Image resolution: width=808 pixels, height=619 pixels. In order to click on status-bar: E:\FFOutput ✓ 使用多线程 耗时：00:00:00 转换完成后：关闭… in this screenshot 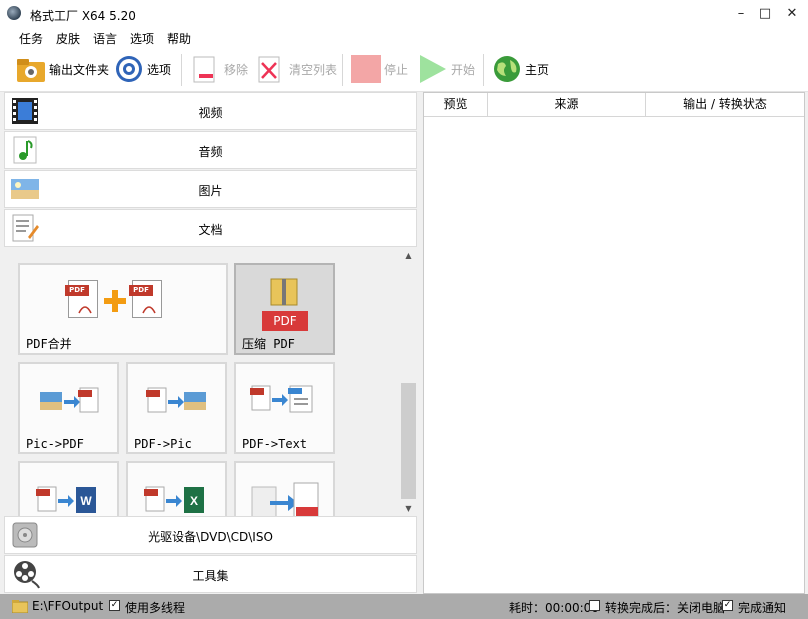, I will do `click(404, 606)`.